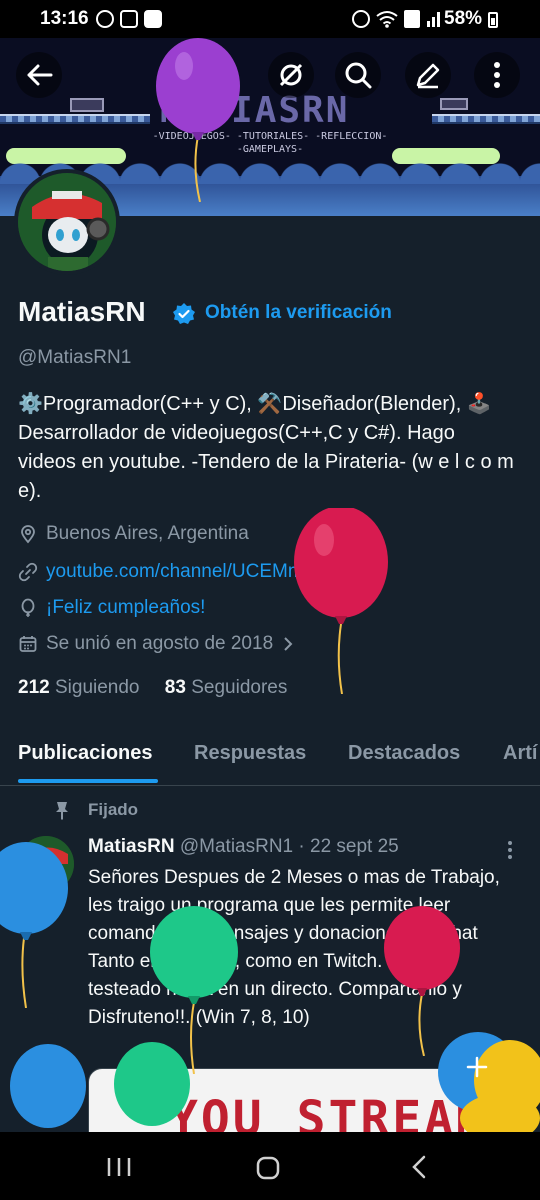  I want to click on active-tab-indicator, so click(88, 781).